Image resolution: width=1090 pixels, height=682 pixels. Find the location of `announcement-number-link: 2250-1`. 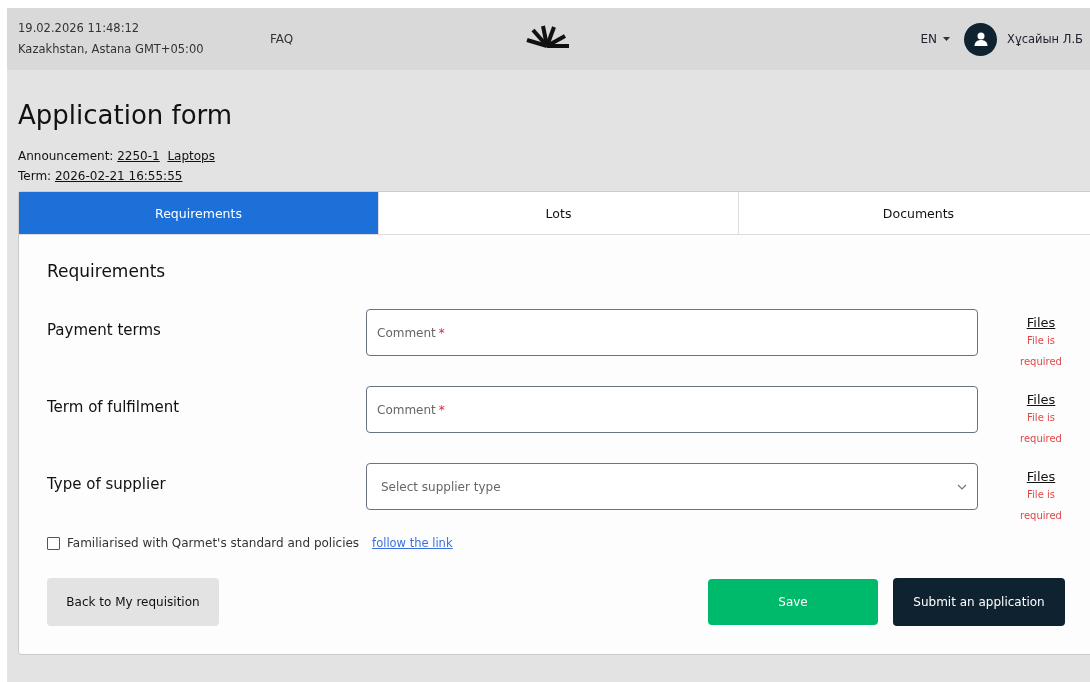

announcement-number-link: 2250-1 is located at coordinates (138, 156).